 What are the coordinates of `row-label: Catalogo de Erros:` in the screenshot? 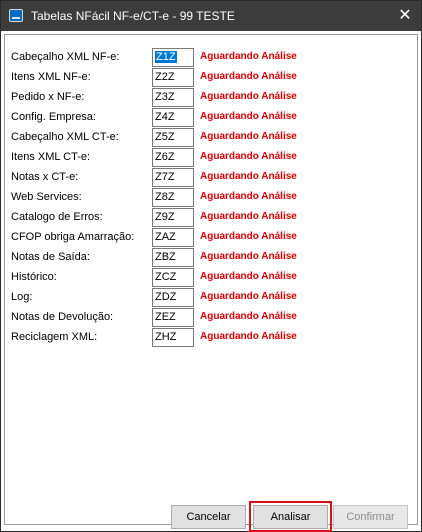 It's located at (57, 217).